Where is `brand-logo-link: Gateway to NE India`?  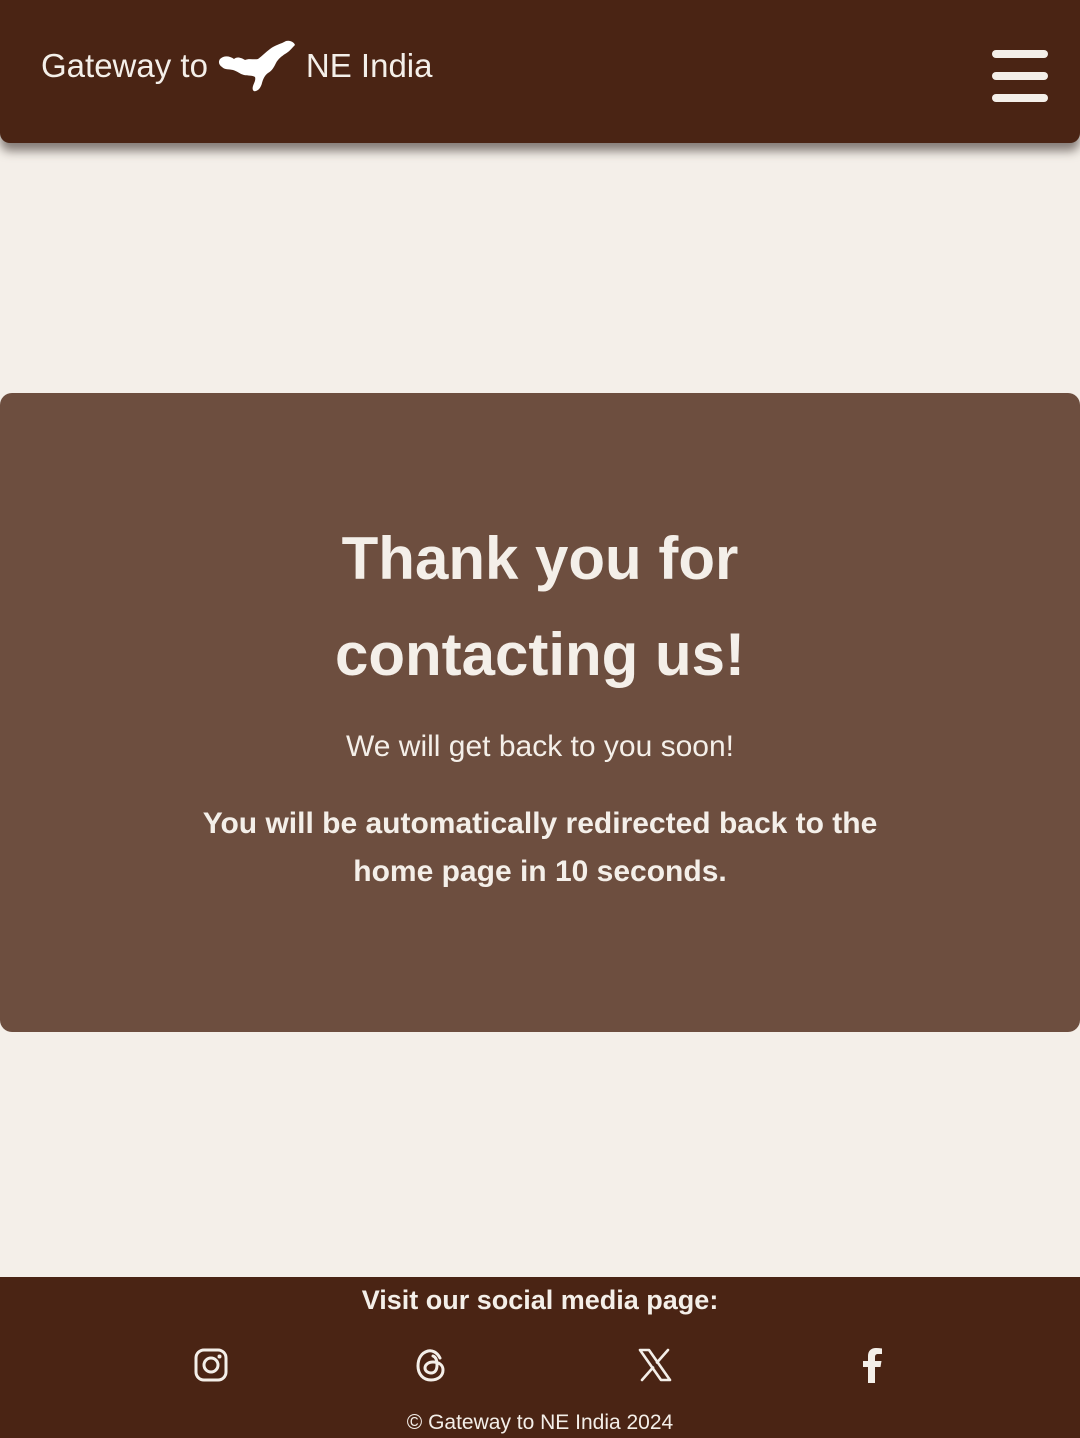
brand-logo-link: Gateway to NE India is located at coordinates (237, 66).